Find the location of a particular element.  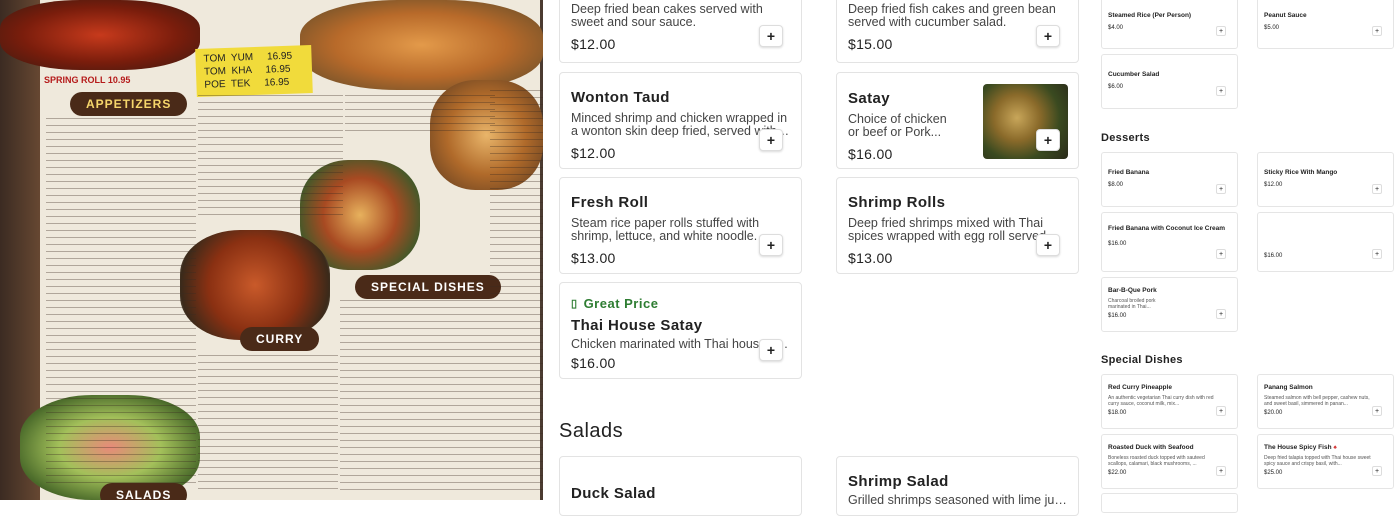

menu-header-appetizers: APPETIZERS is located at coordinates (129, 104).